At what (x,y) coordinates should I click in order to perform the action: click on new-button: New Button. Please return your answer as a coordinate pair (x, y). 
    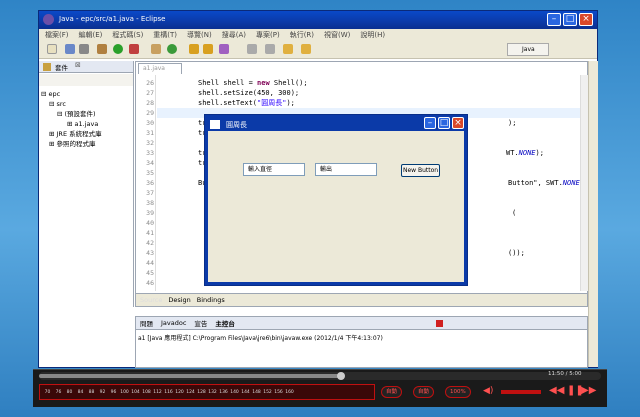
    Looking at the image, I should click on (420, 170).